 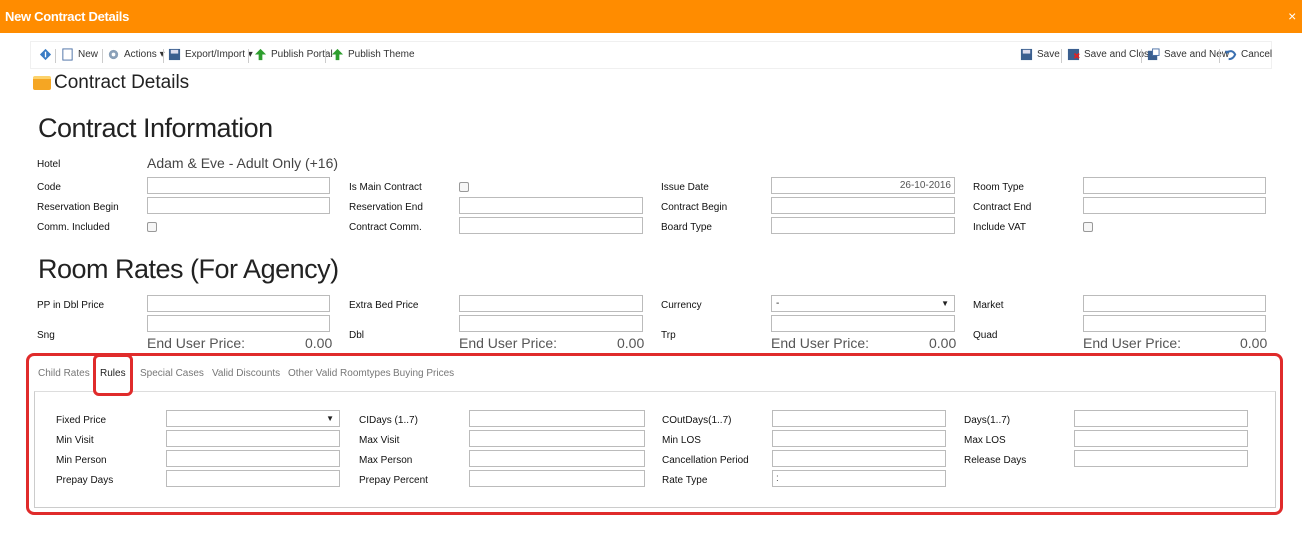 I want to click on sng-end-user-price-label: End User Price:, so click(x=196, y=343).